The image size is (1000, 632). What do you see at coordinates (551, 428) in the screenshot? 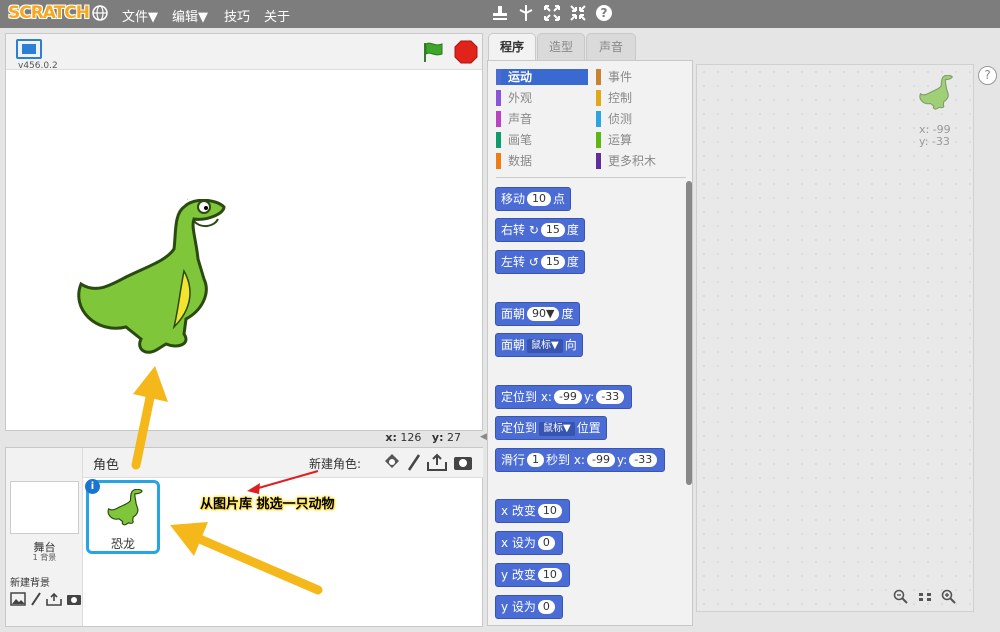
I see `block-goto: 定位到 鼠标▼ 位置` at bounding box center [551, 428].